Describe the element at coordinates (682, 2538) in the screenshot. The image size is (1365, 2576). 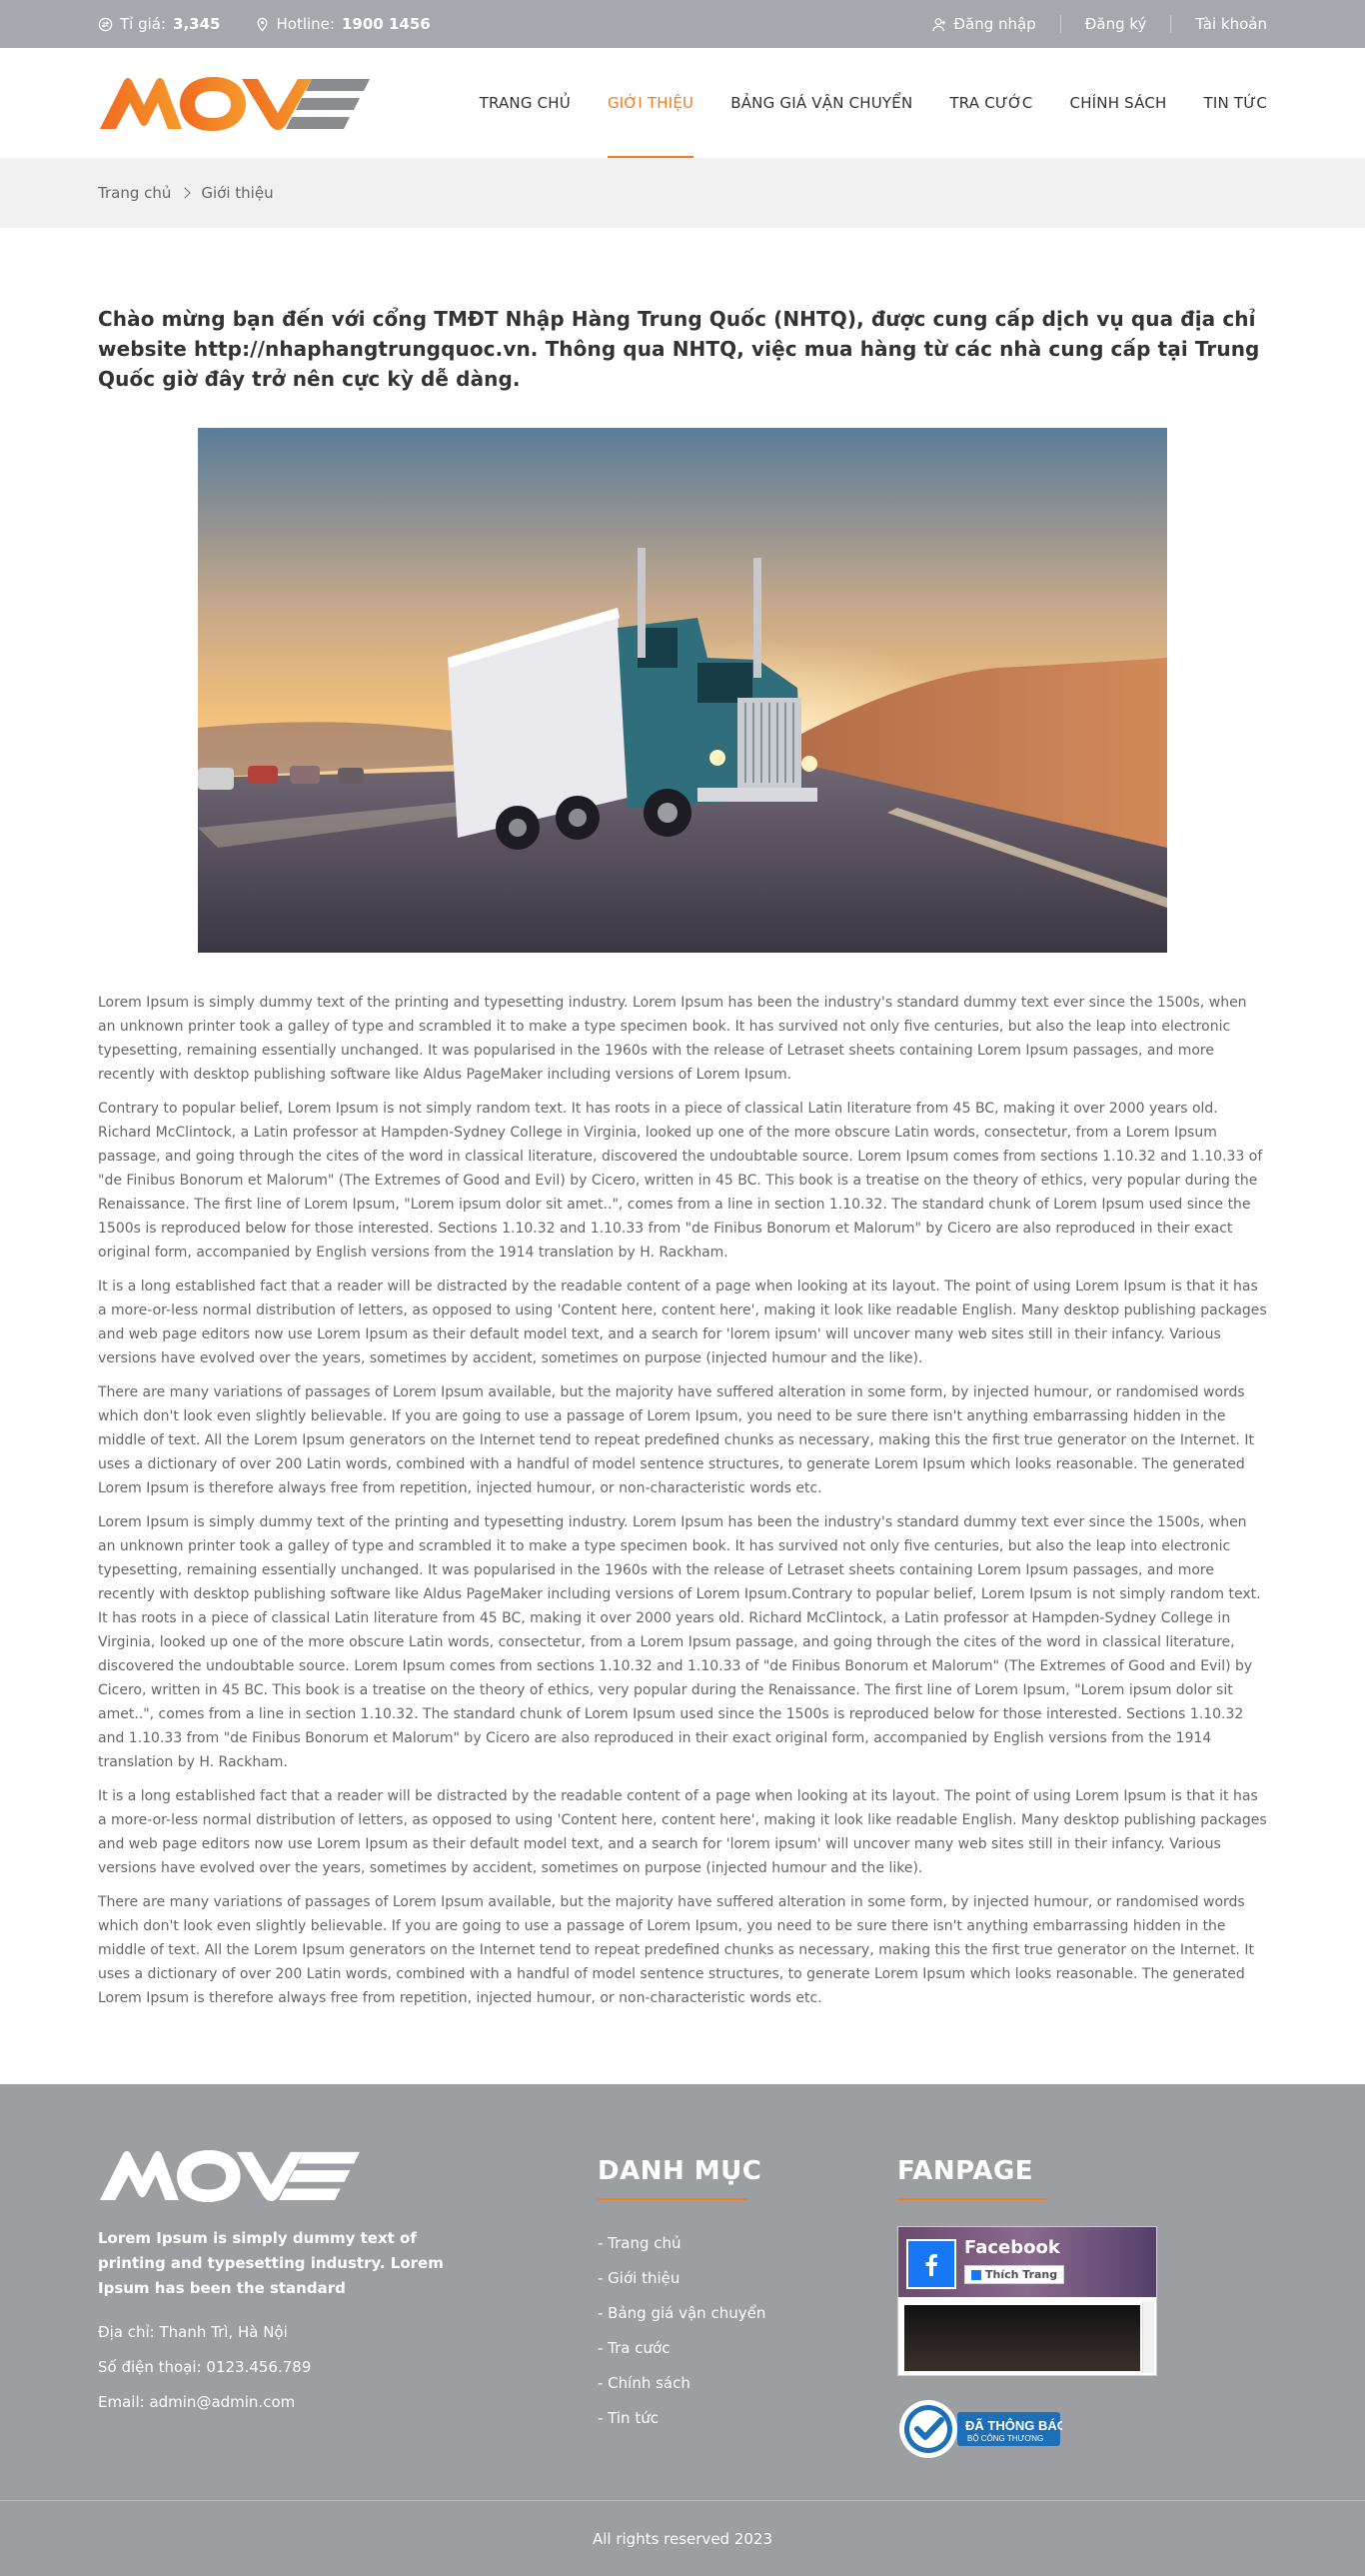
I see `copyright: All rights reserved 2023` at that location.